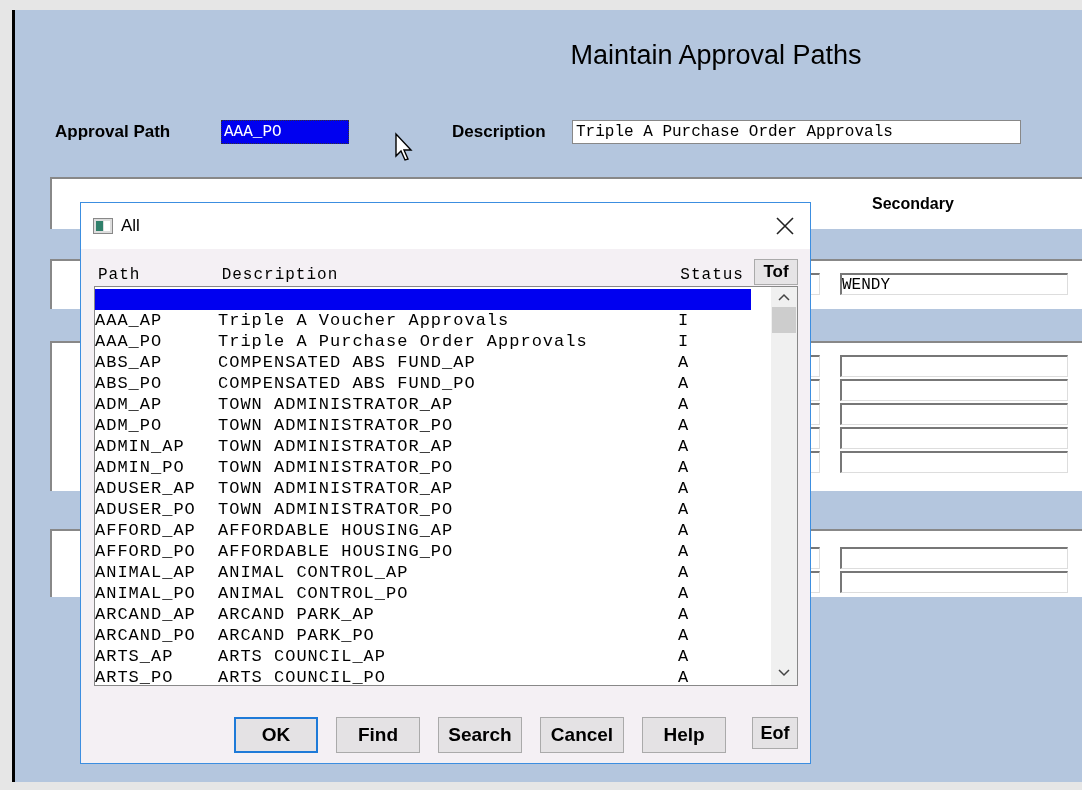 The image size is (1082, 790). What do you see at coordinates (303, 677) in the screenshot?
I see `description-cell-text: ARTS COUNCIL_PO` at bounding box center [303, 677].